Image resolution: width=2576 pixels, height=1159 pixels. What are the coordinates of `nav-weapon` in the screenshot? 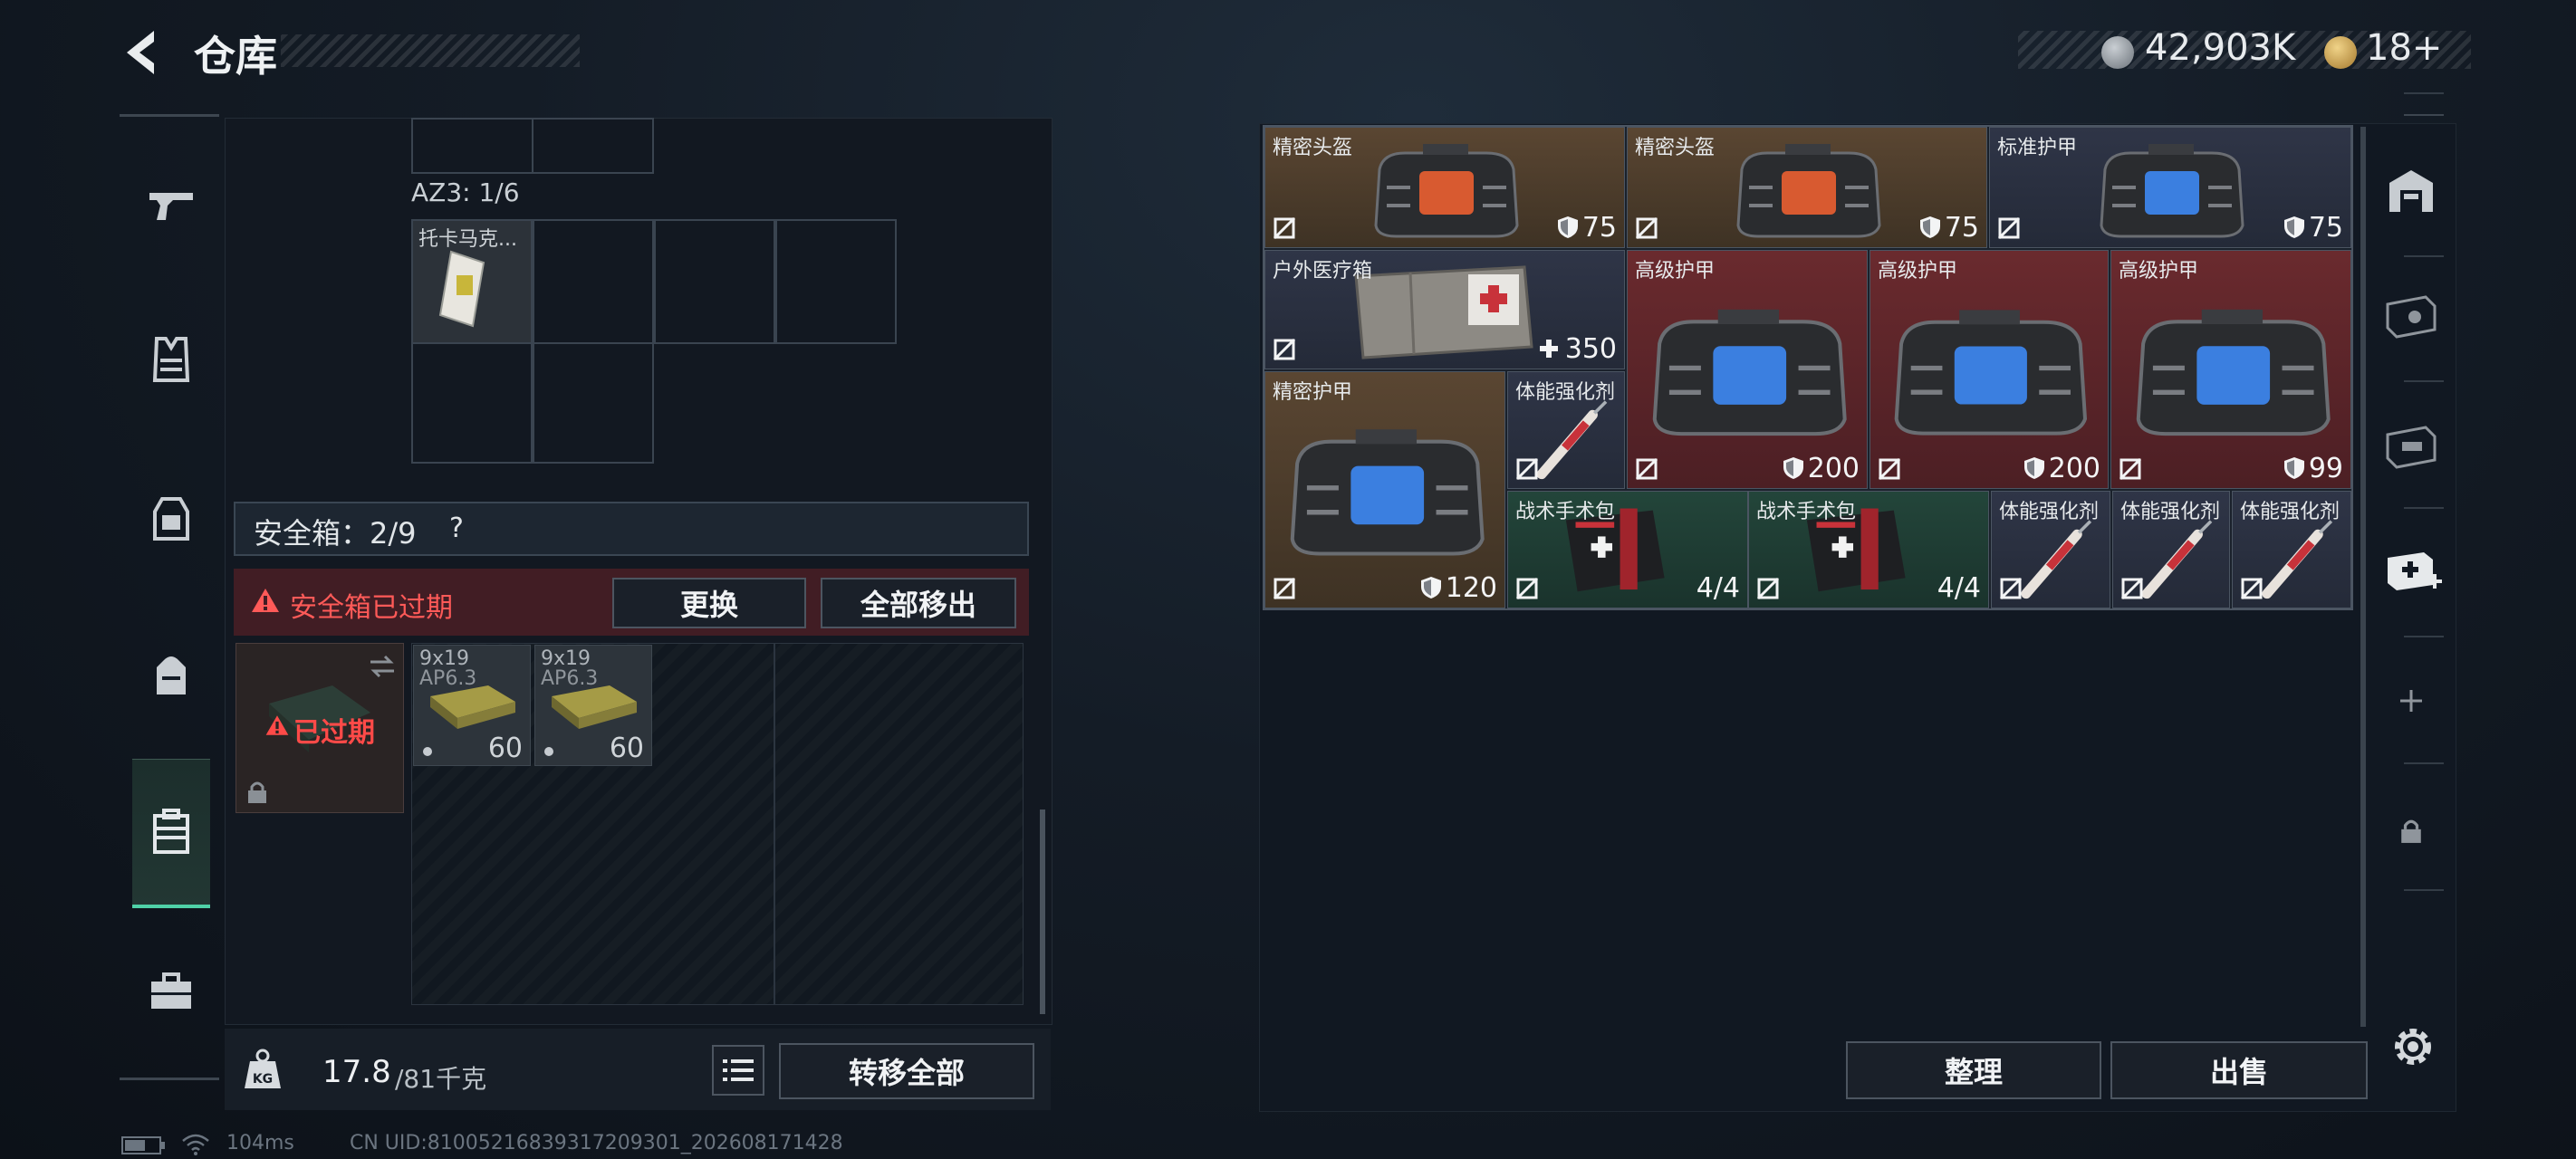 It's located at (171, 204).